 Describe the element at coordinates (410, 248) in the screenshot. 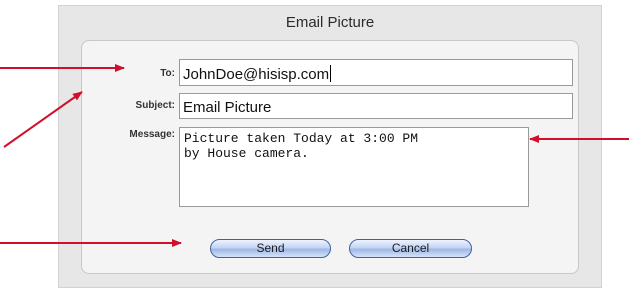

I see `cancel-button: Cancel` at that location.